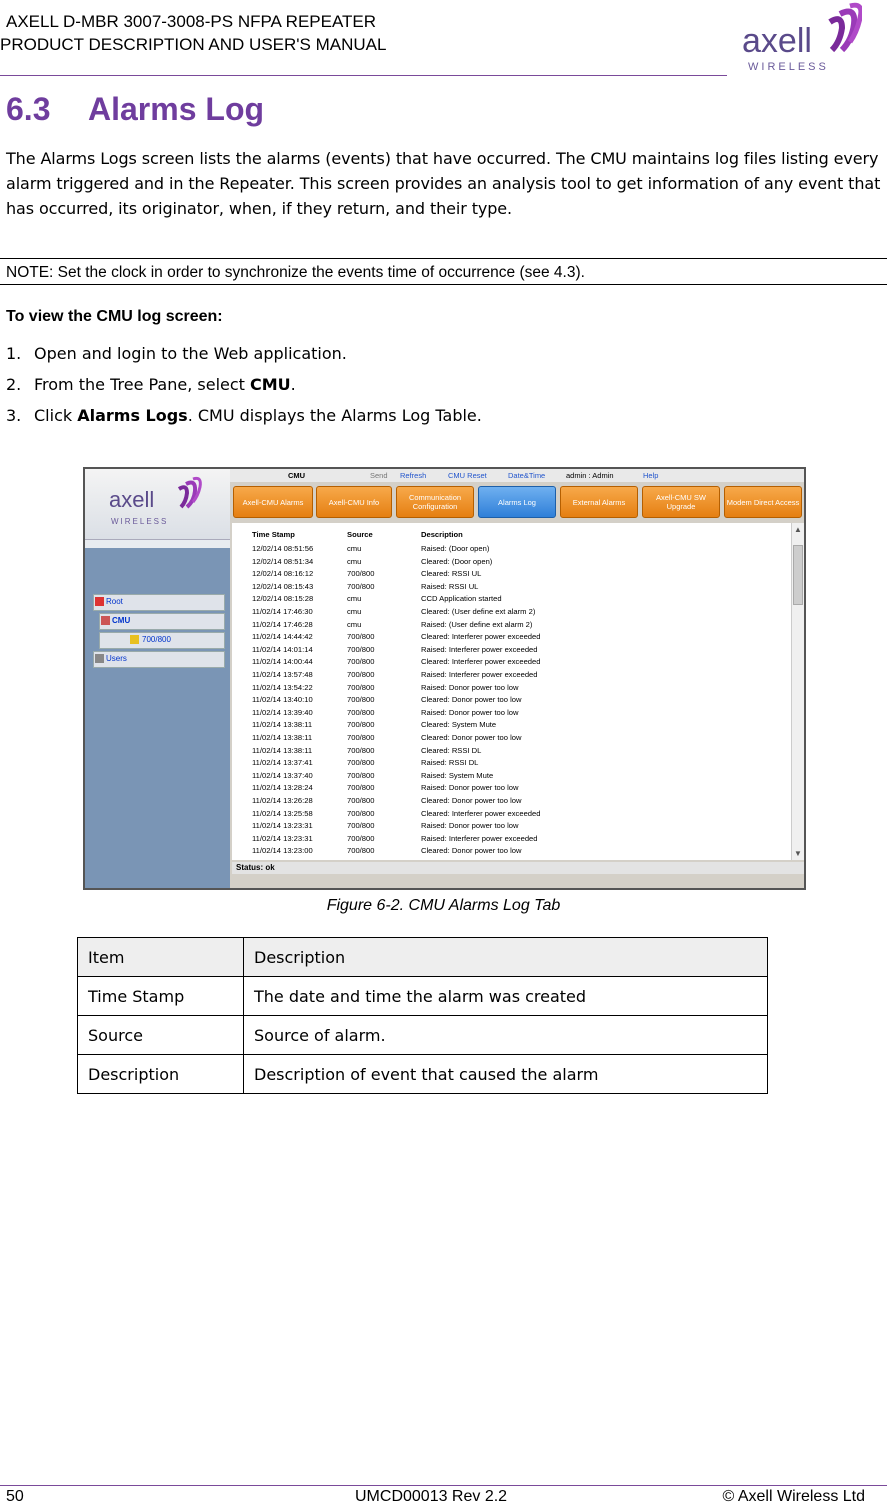 This screenshot has height=1508, width=887. Describe the element at coordinates (360, 534) in the screenshot. I see `column-header-source: Source` at that location.